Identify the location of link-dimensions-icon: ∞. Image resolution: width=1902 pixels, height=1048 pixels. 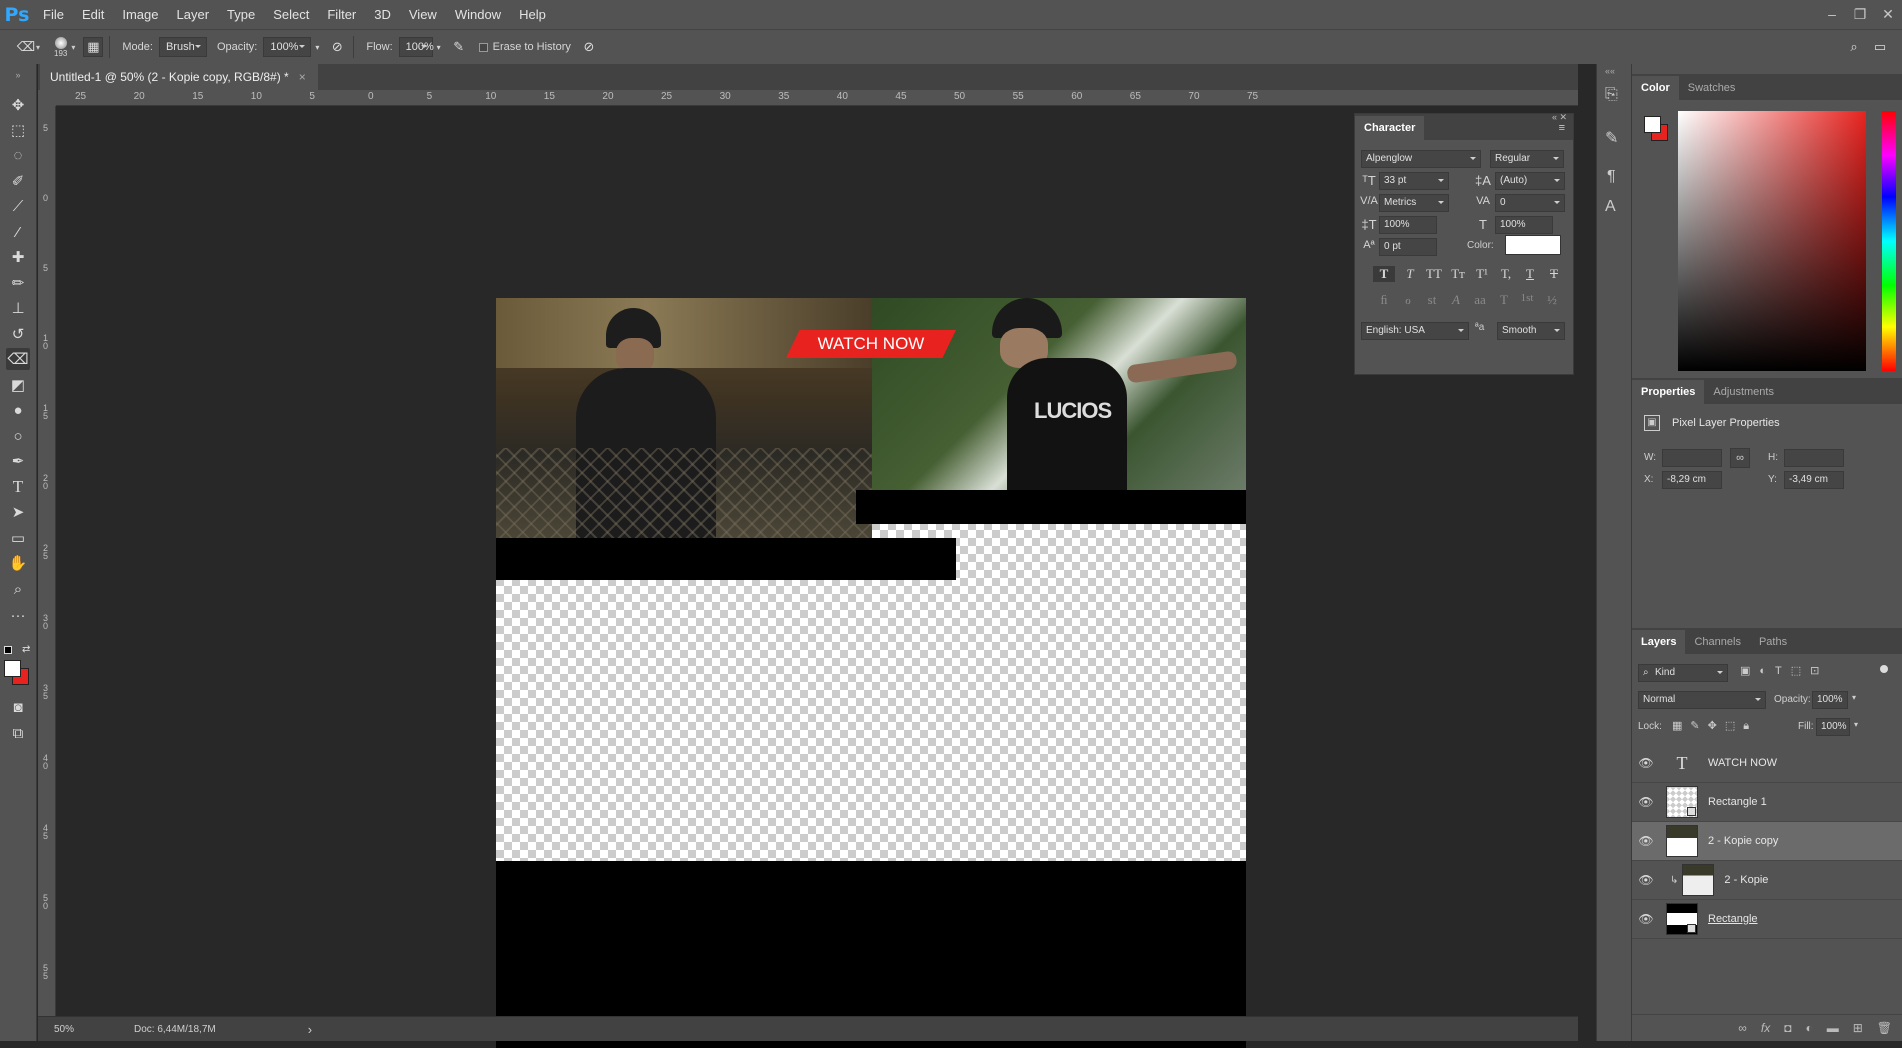
(1740, 458).